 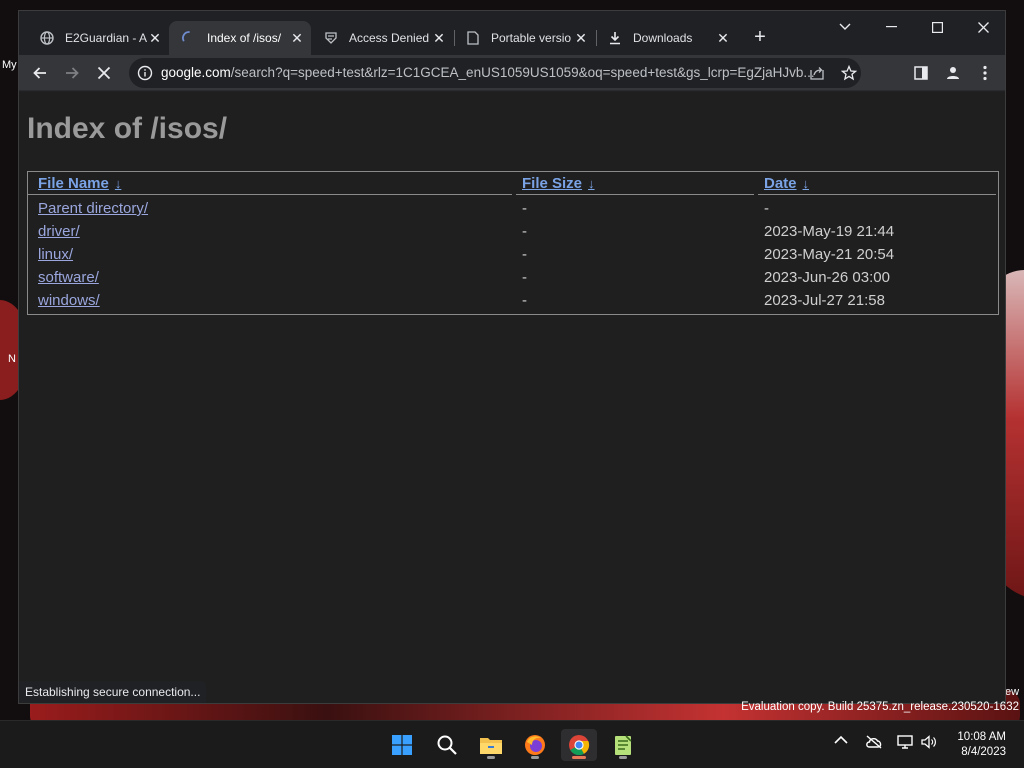 I want to click on globe-icon, so click(x=47, y=38).